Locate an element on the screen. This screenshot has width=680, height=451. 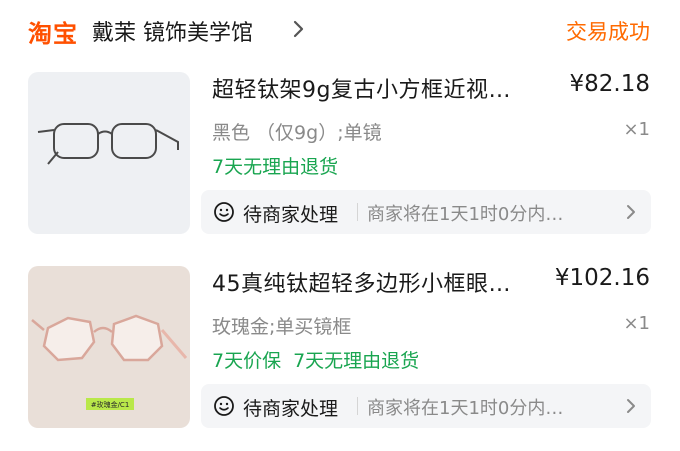
guarantee-tags: 7天价保 7天无理由退货 is located at coordinates (315, 359).